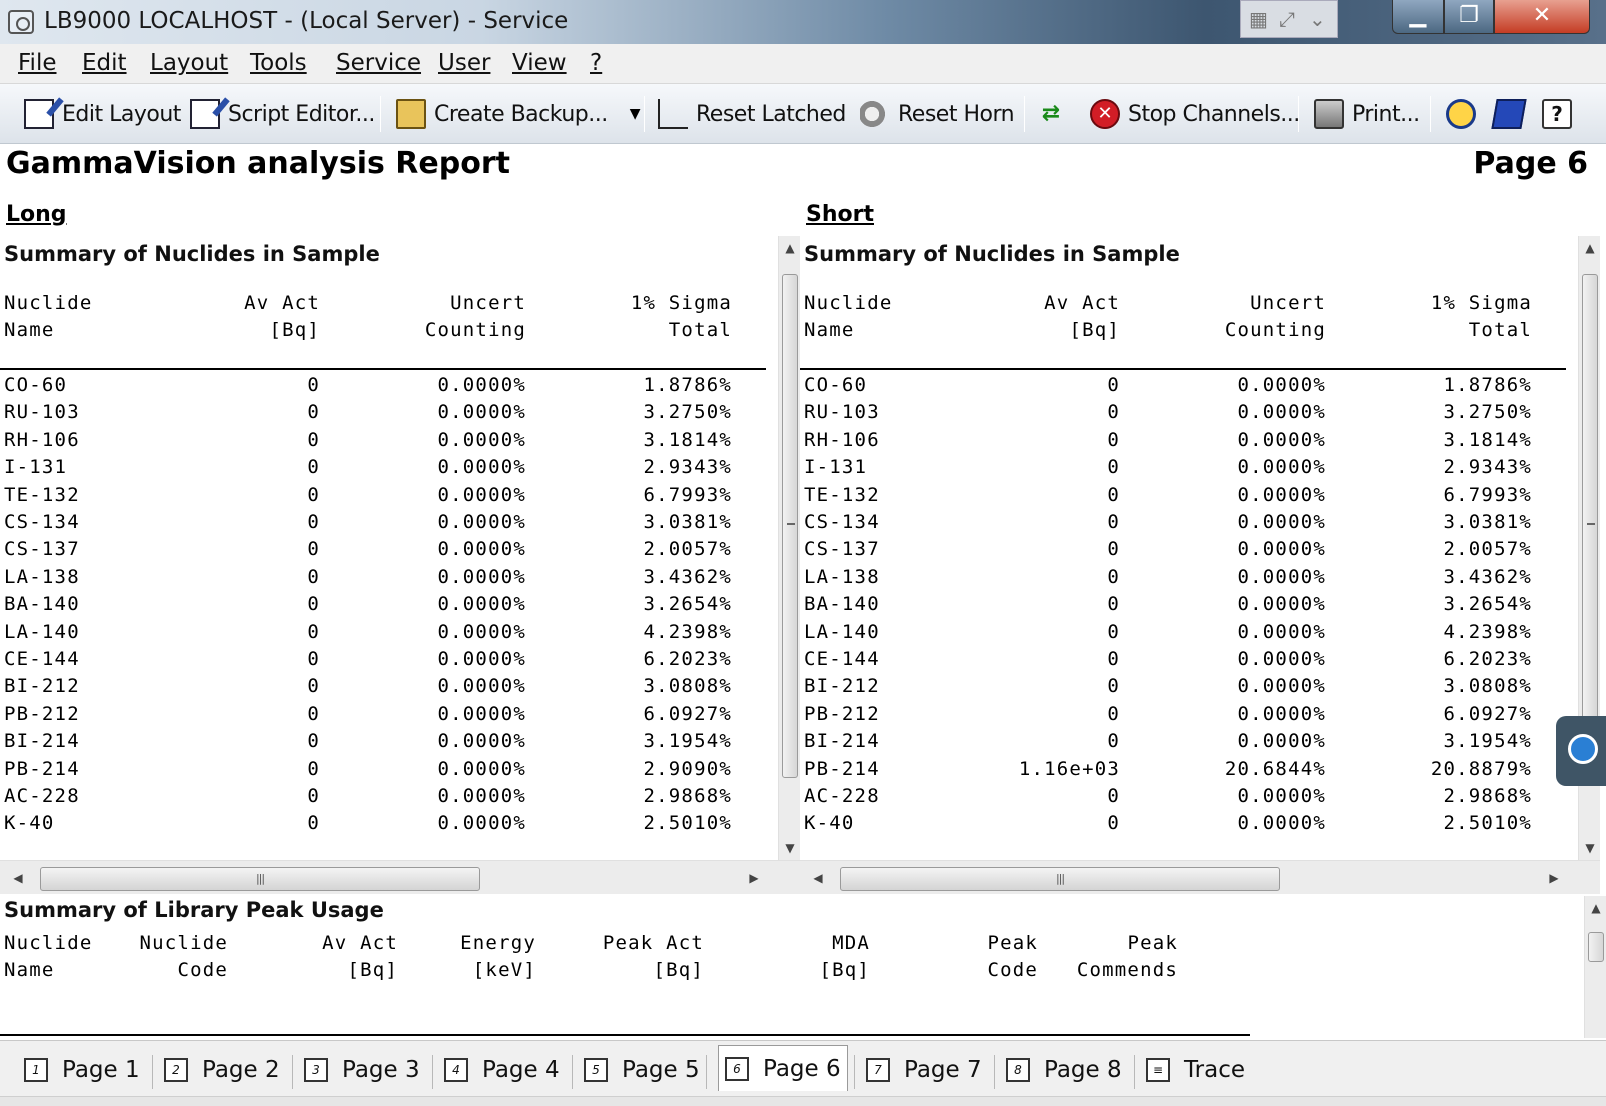 The height and width of the screenshot is (1106, 1606). I want to click on nuclide-name-cell: RU-103, so click(842, 412).